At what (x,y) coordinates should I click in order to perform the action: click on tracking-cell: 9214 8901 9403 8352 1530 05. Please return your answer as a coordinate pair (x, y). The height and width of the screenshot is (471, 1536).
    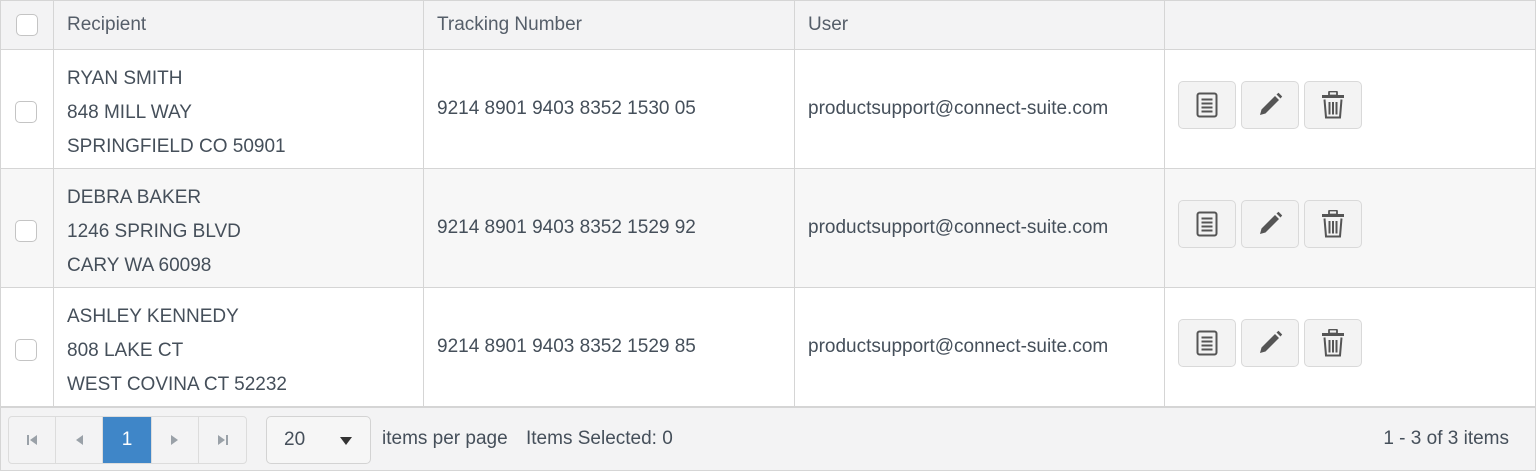
    Looking at the image, I should click on (609, 109).